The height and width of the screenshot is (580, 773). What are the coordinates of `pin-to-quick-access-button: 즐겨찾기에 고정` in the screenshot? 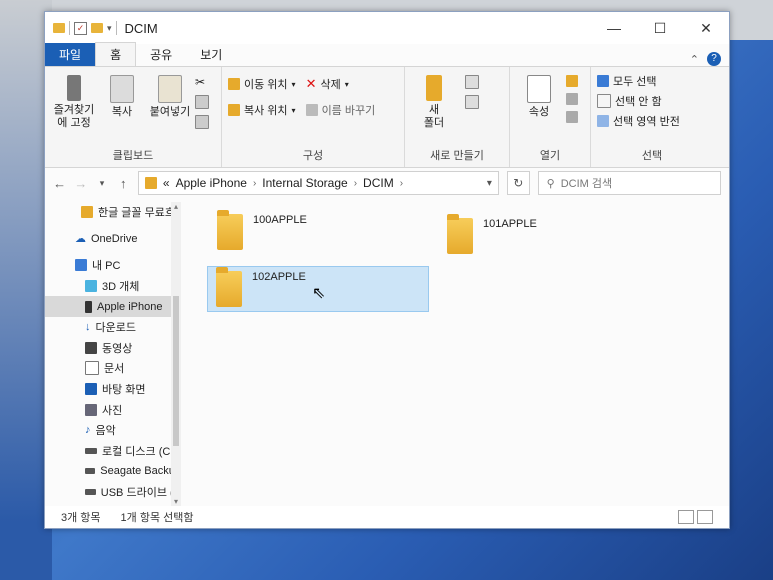 It's located at (74, 100).